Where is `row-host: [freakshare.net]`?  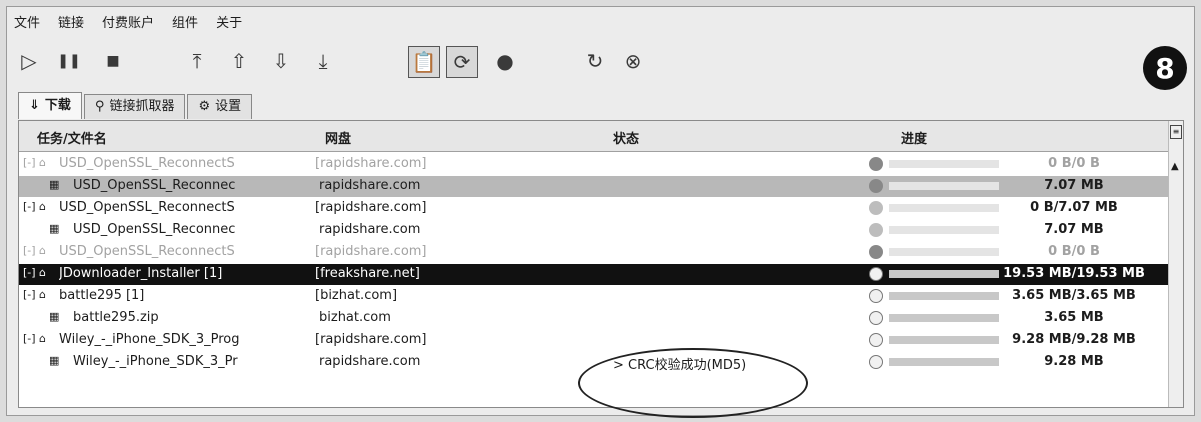
row-host: [freakshare.net] is located at coordinates (367, 273).